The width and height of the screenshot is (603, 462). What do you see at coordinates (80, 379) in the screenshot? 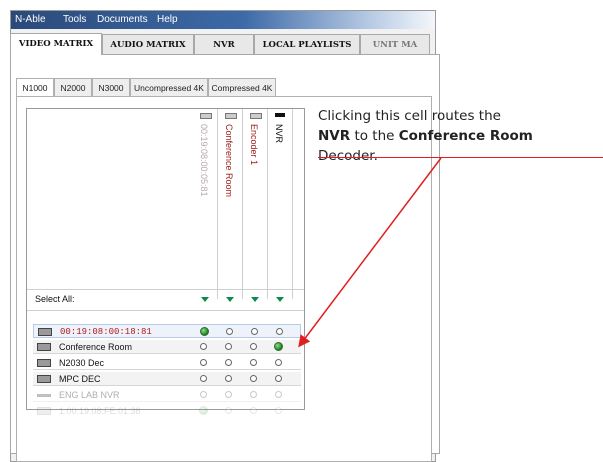
I see `row-label: MPC DEC` at bounding box center [80, 379].